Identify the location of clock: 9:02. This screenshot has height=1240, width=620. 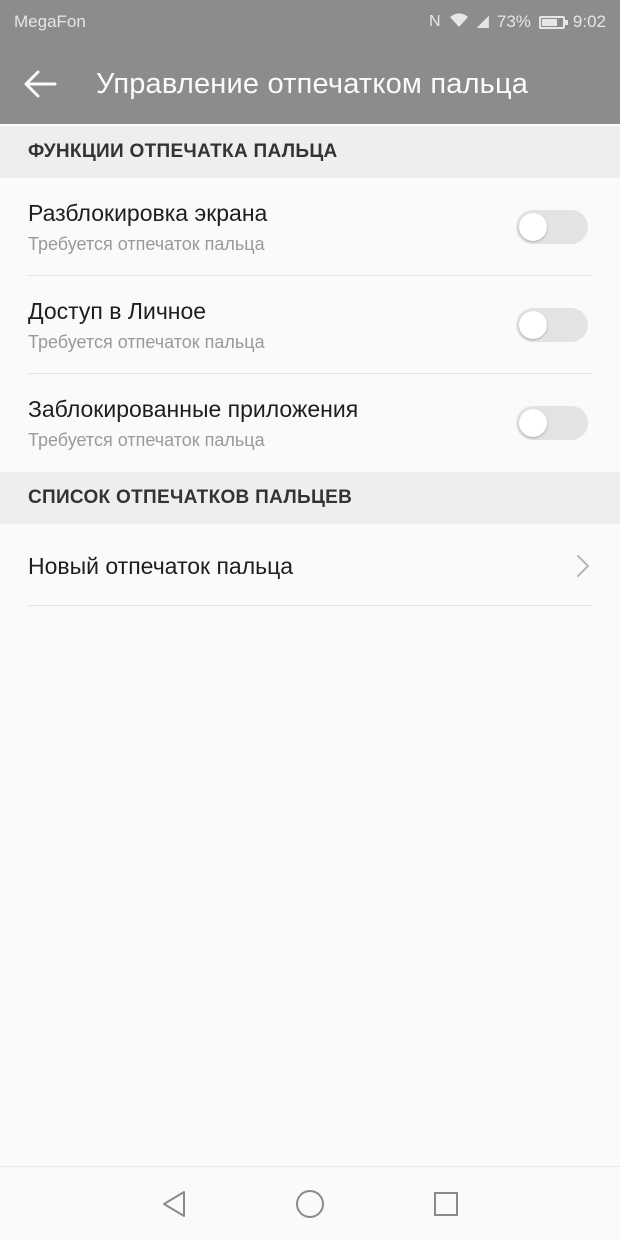
(589, 21).